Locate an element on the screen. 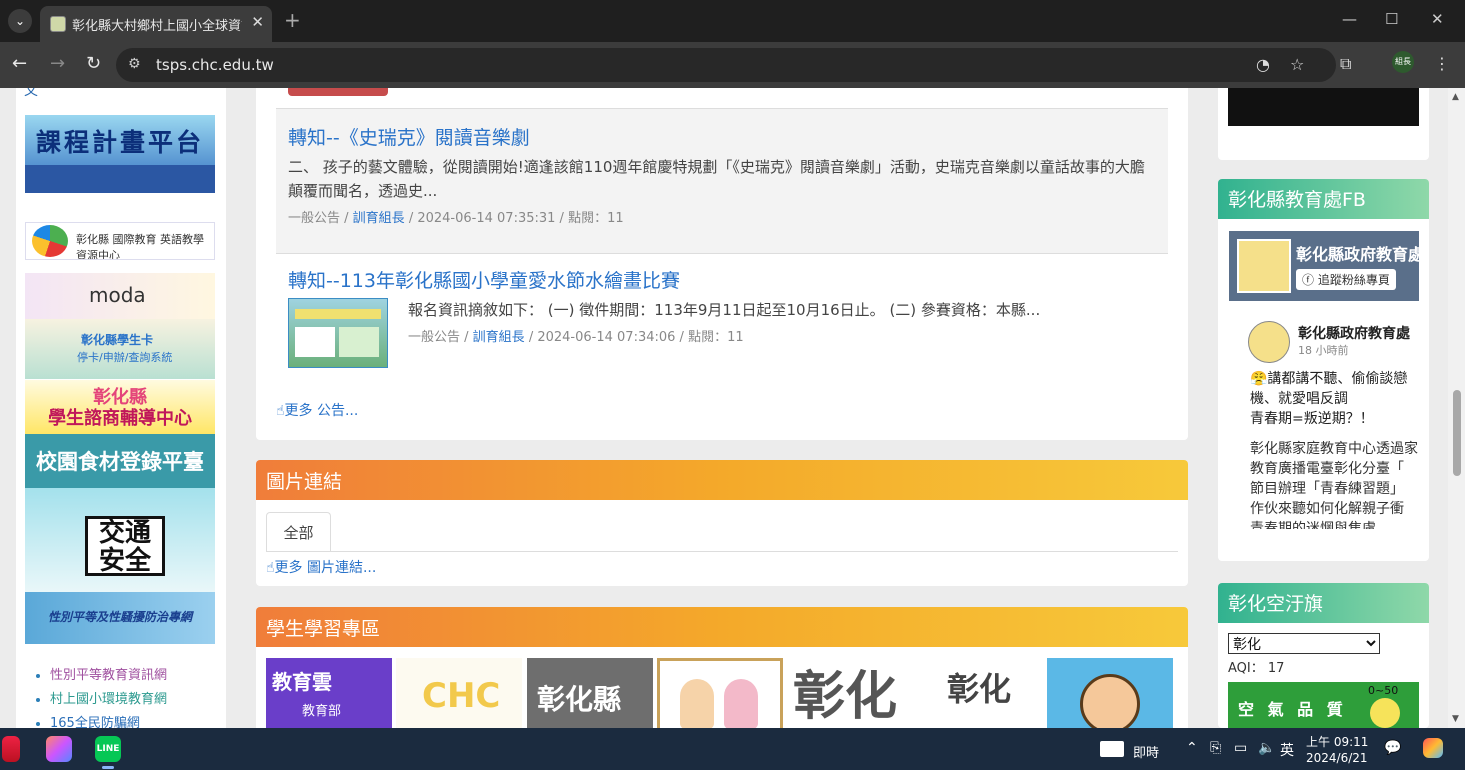 The height and width of the screenshot is (770, 1465). fb-page-cover: 彰化縣政府教育處 ⓕ 追蹤粉絲專頁 is located at coordinates (1326, 266).